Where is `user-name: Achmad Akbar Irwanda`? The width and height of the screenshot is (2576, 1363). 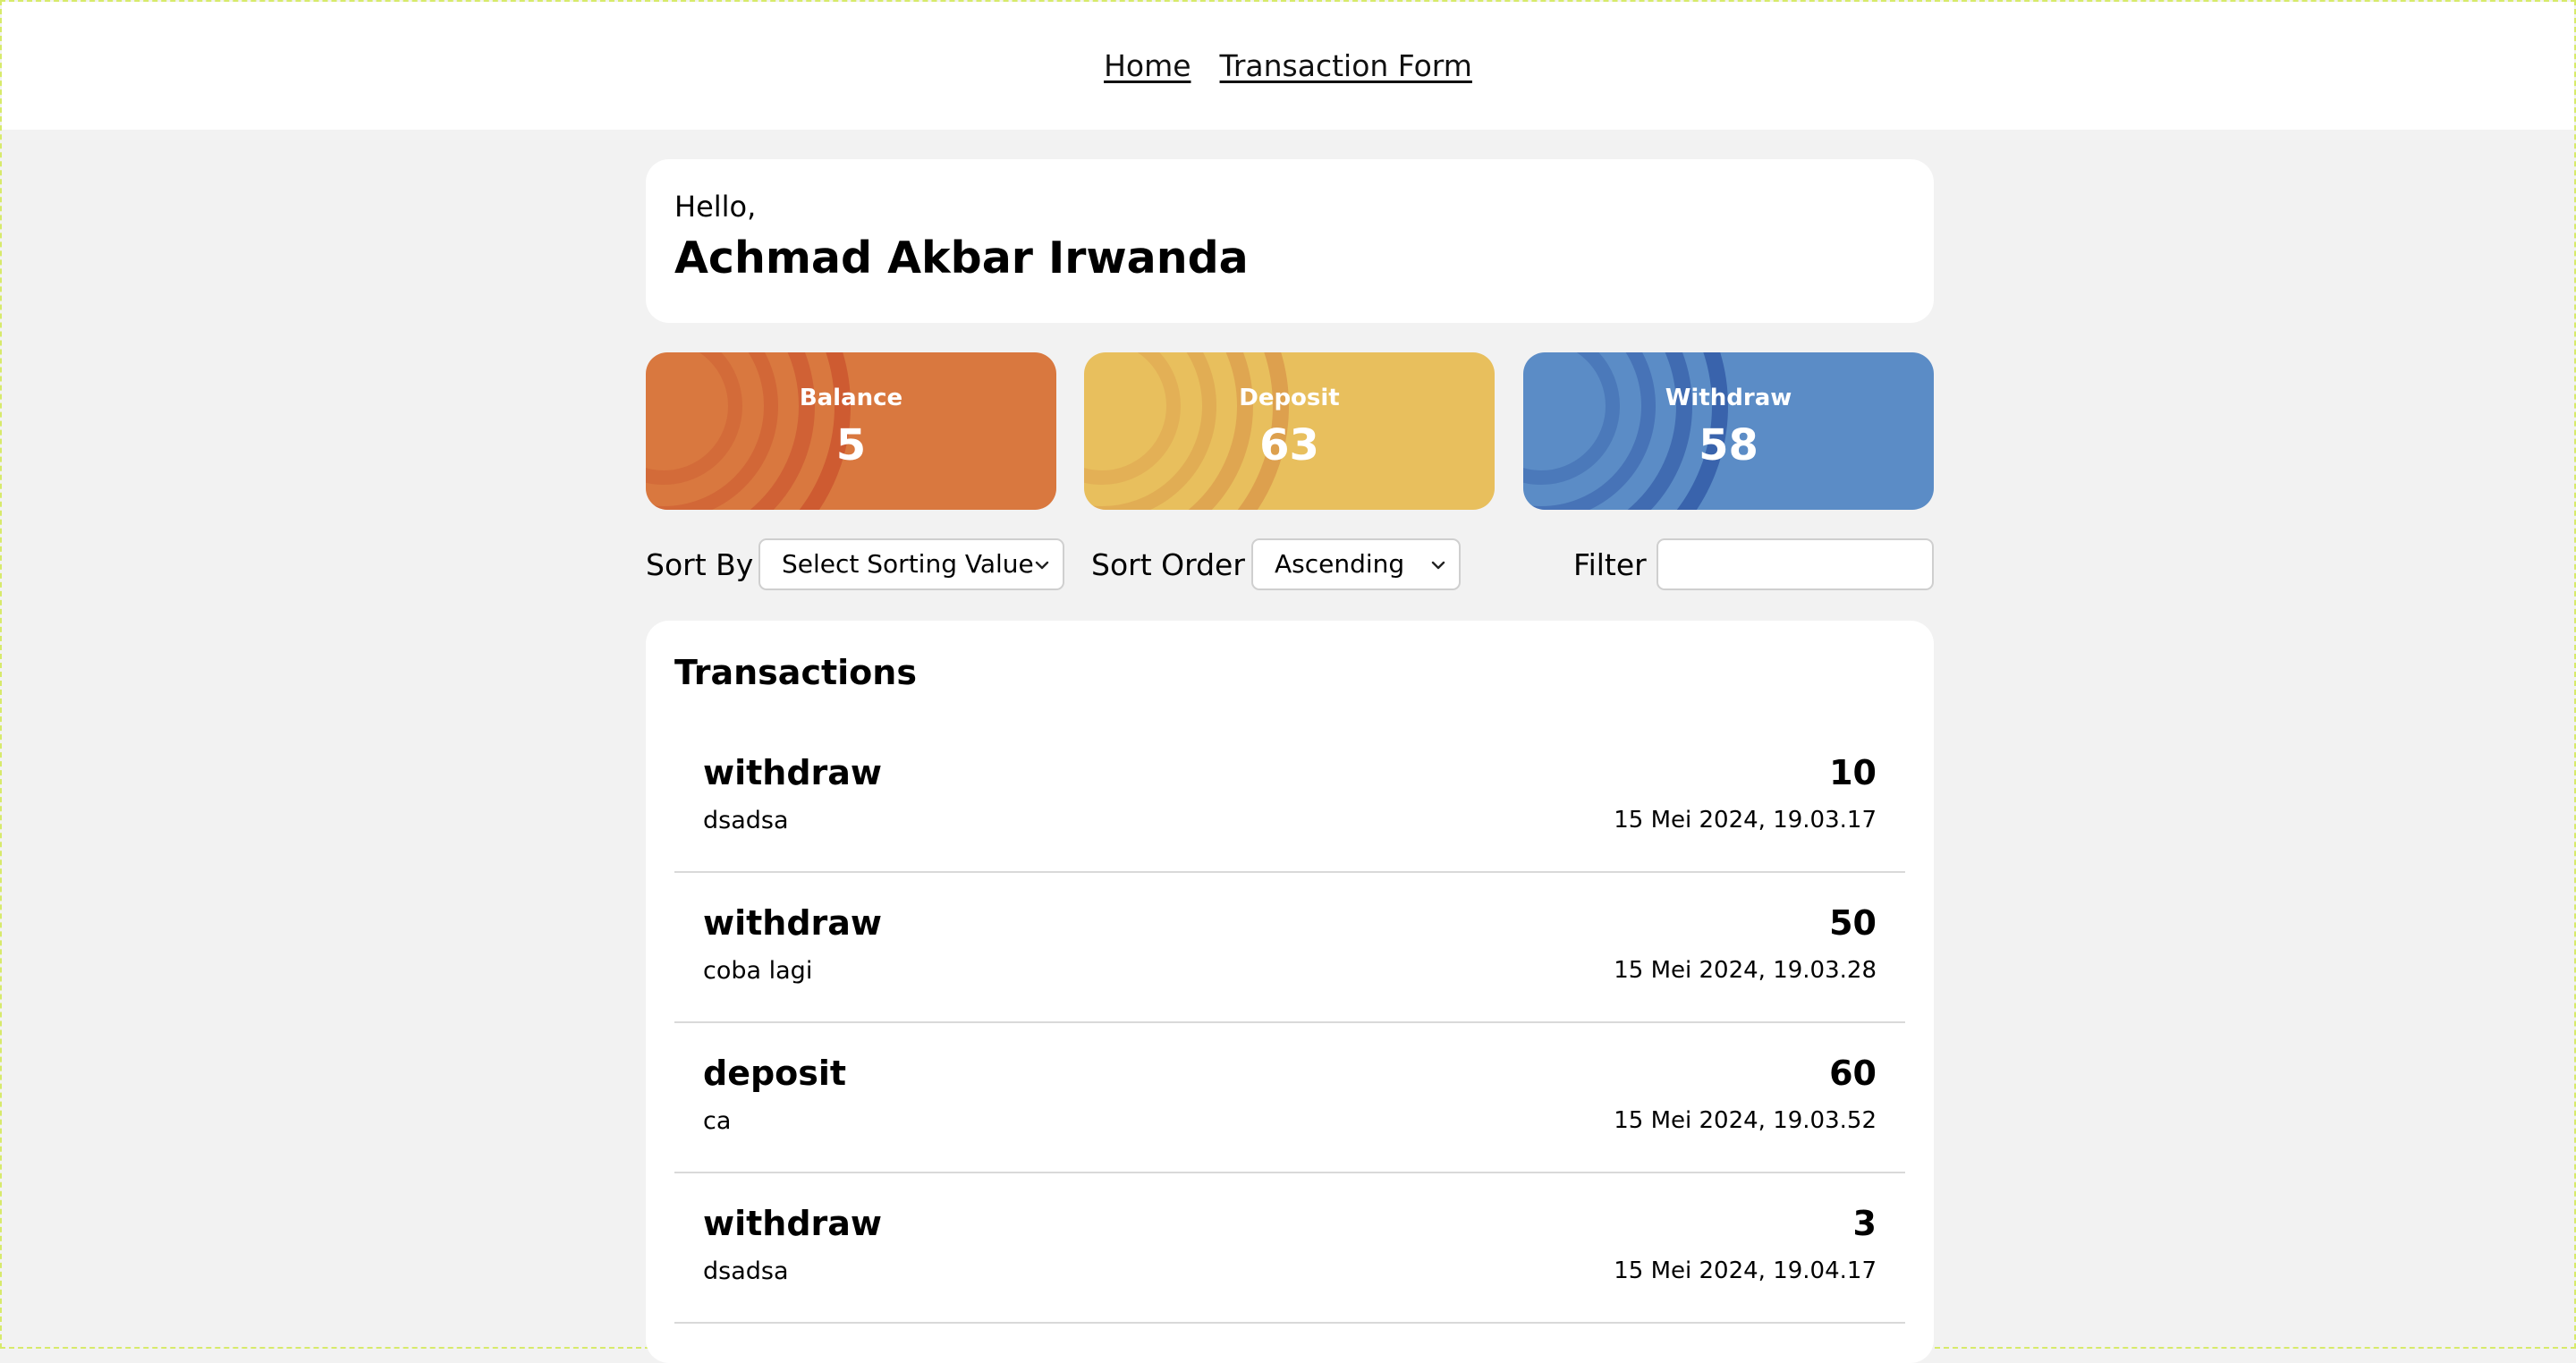
user-name: Achmad Akbar Irwanda is located at coordinates (961, 258).